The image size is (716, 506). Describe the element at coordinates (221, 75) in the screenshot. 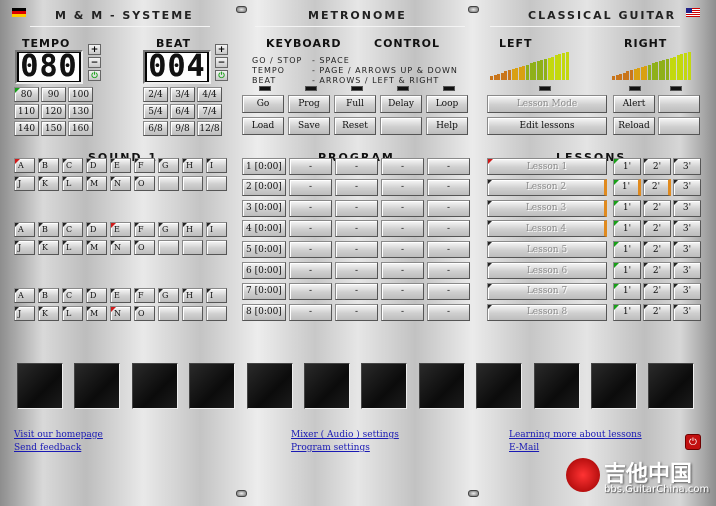

I see `beat-reset-icon: ⏻` at that location.